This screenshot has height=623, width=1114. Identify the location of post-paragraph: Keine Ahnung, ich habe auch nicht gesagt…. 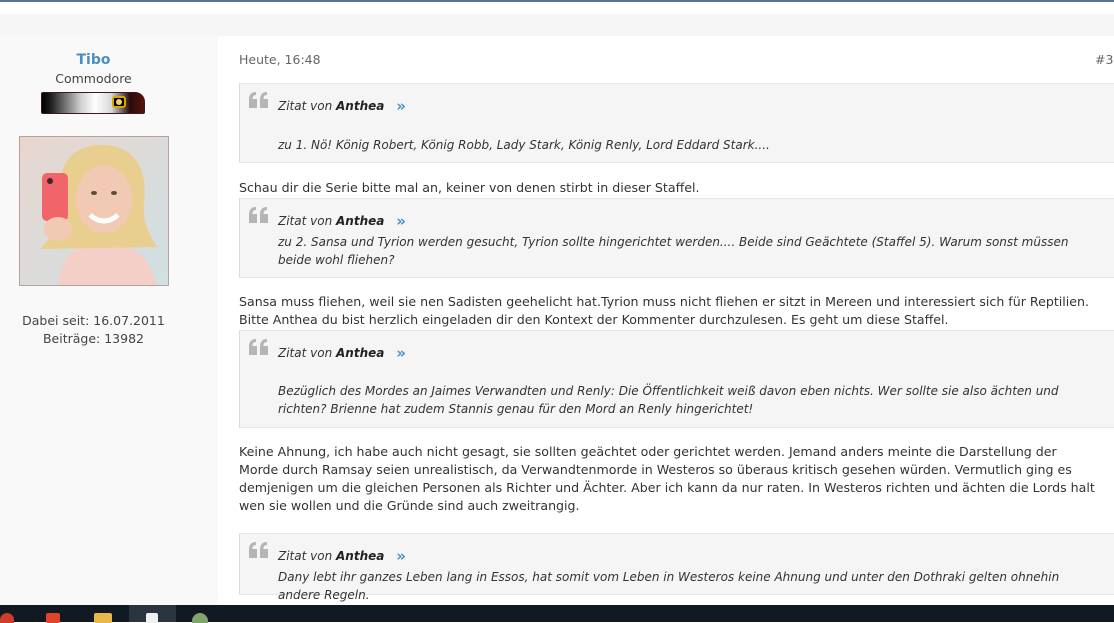
(667, 478).